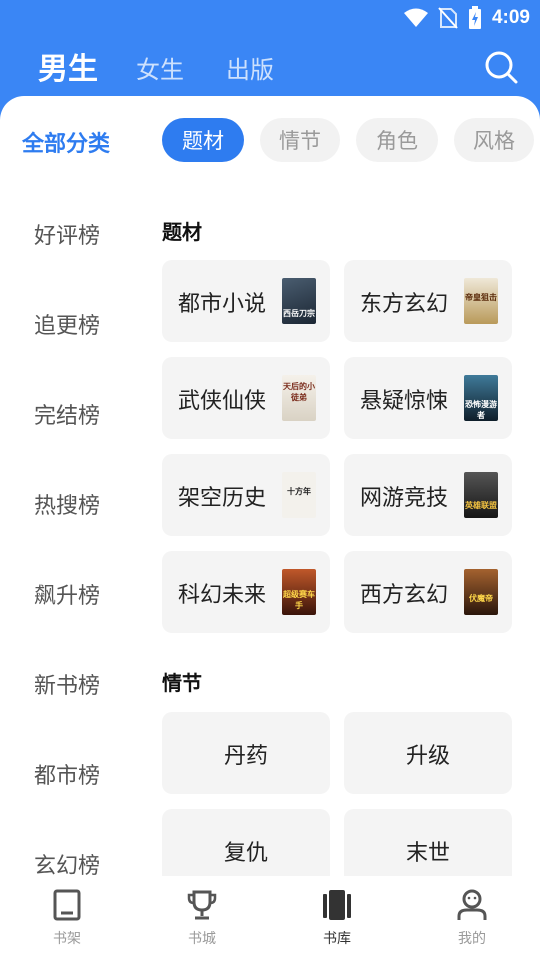  What do you see at coordinates (67, 939) in the screenshot?
I see `nav-label: 书架` at bounding box center [67, 939].